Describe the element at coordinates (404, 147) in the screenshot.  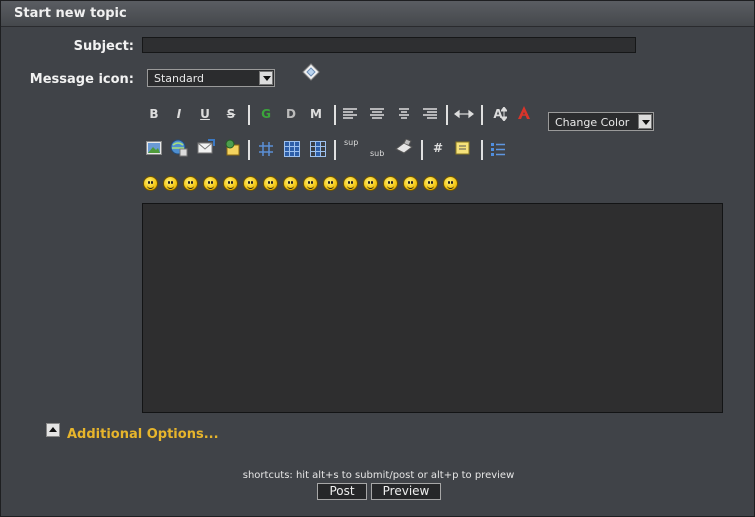
I see `teletype-icon` at that location.